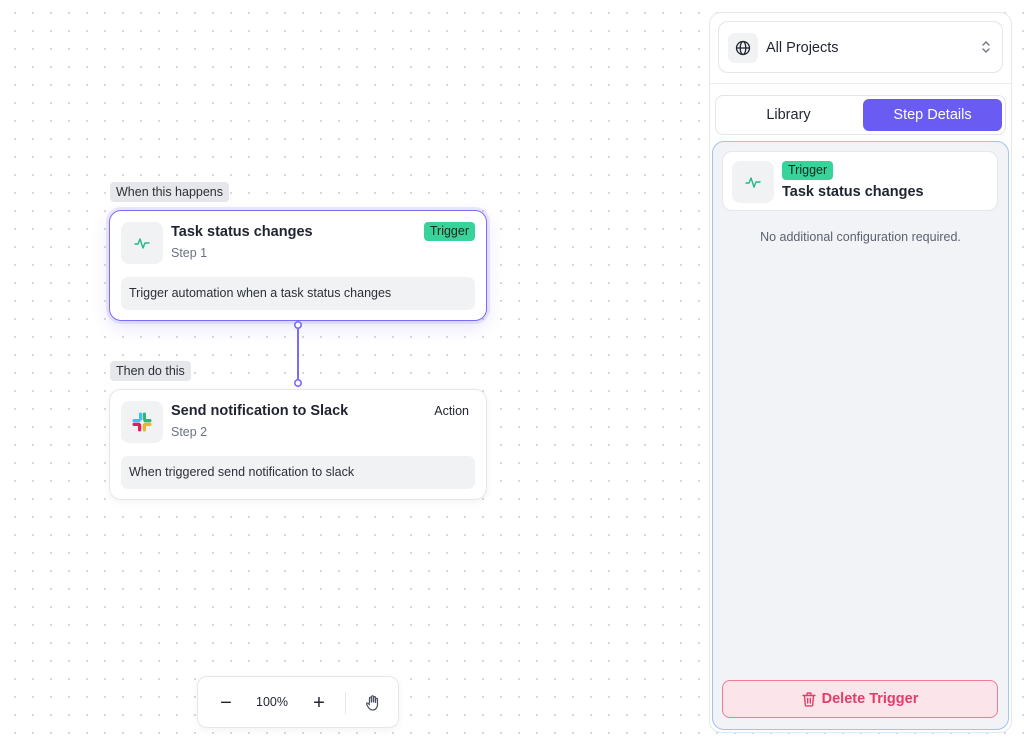 The width and height of the screenshot is (1024, 745). What do you see at coordinates (449, 231) in the screenshot?
I see `trigger-badge: Trigger` at bounding box center [449, 231].